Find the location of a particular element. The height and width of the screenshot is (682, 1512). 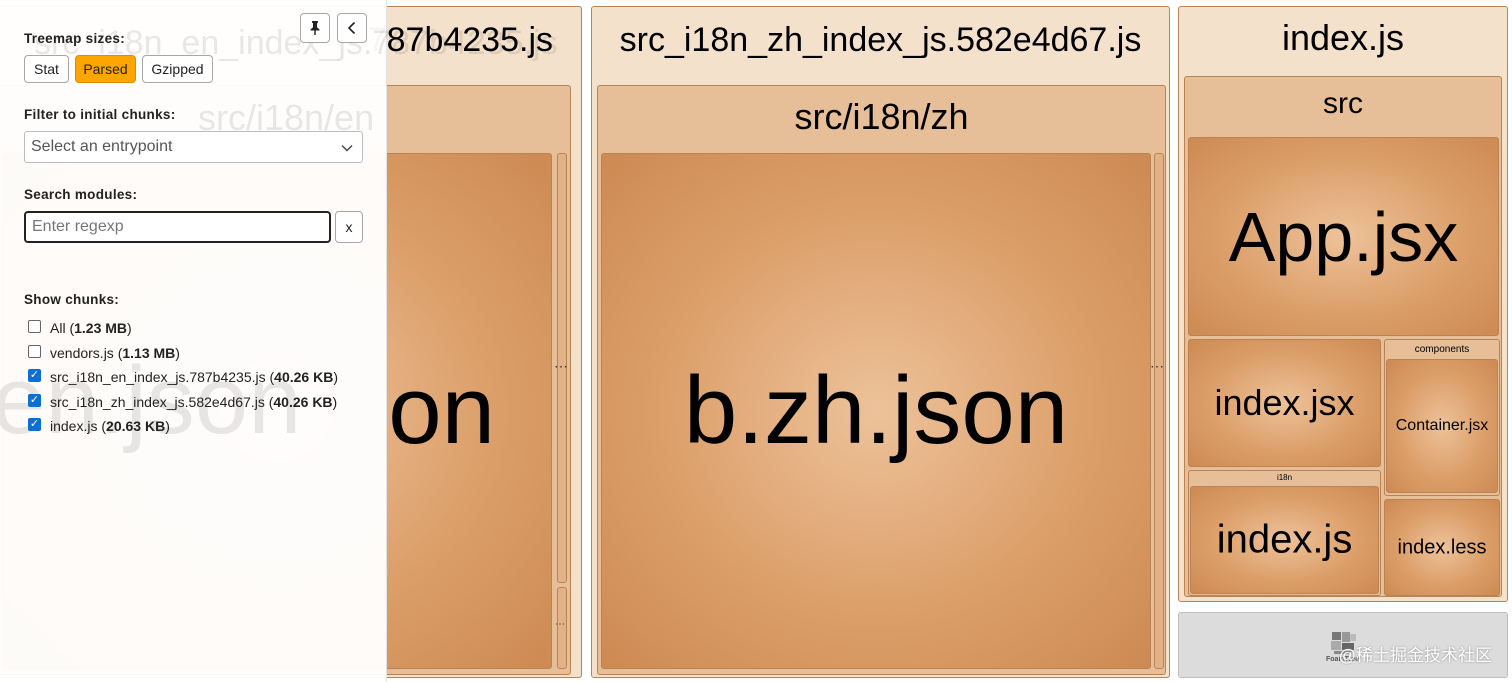

file-container-jsx-label: Container.jsx is located at coordinates (1442, 425).